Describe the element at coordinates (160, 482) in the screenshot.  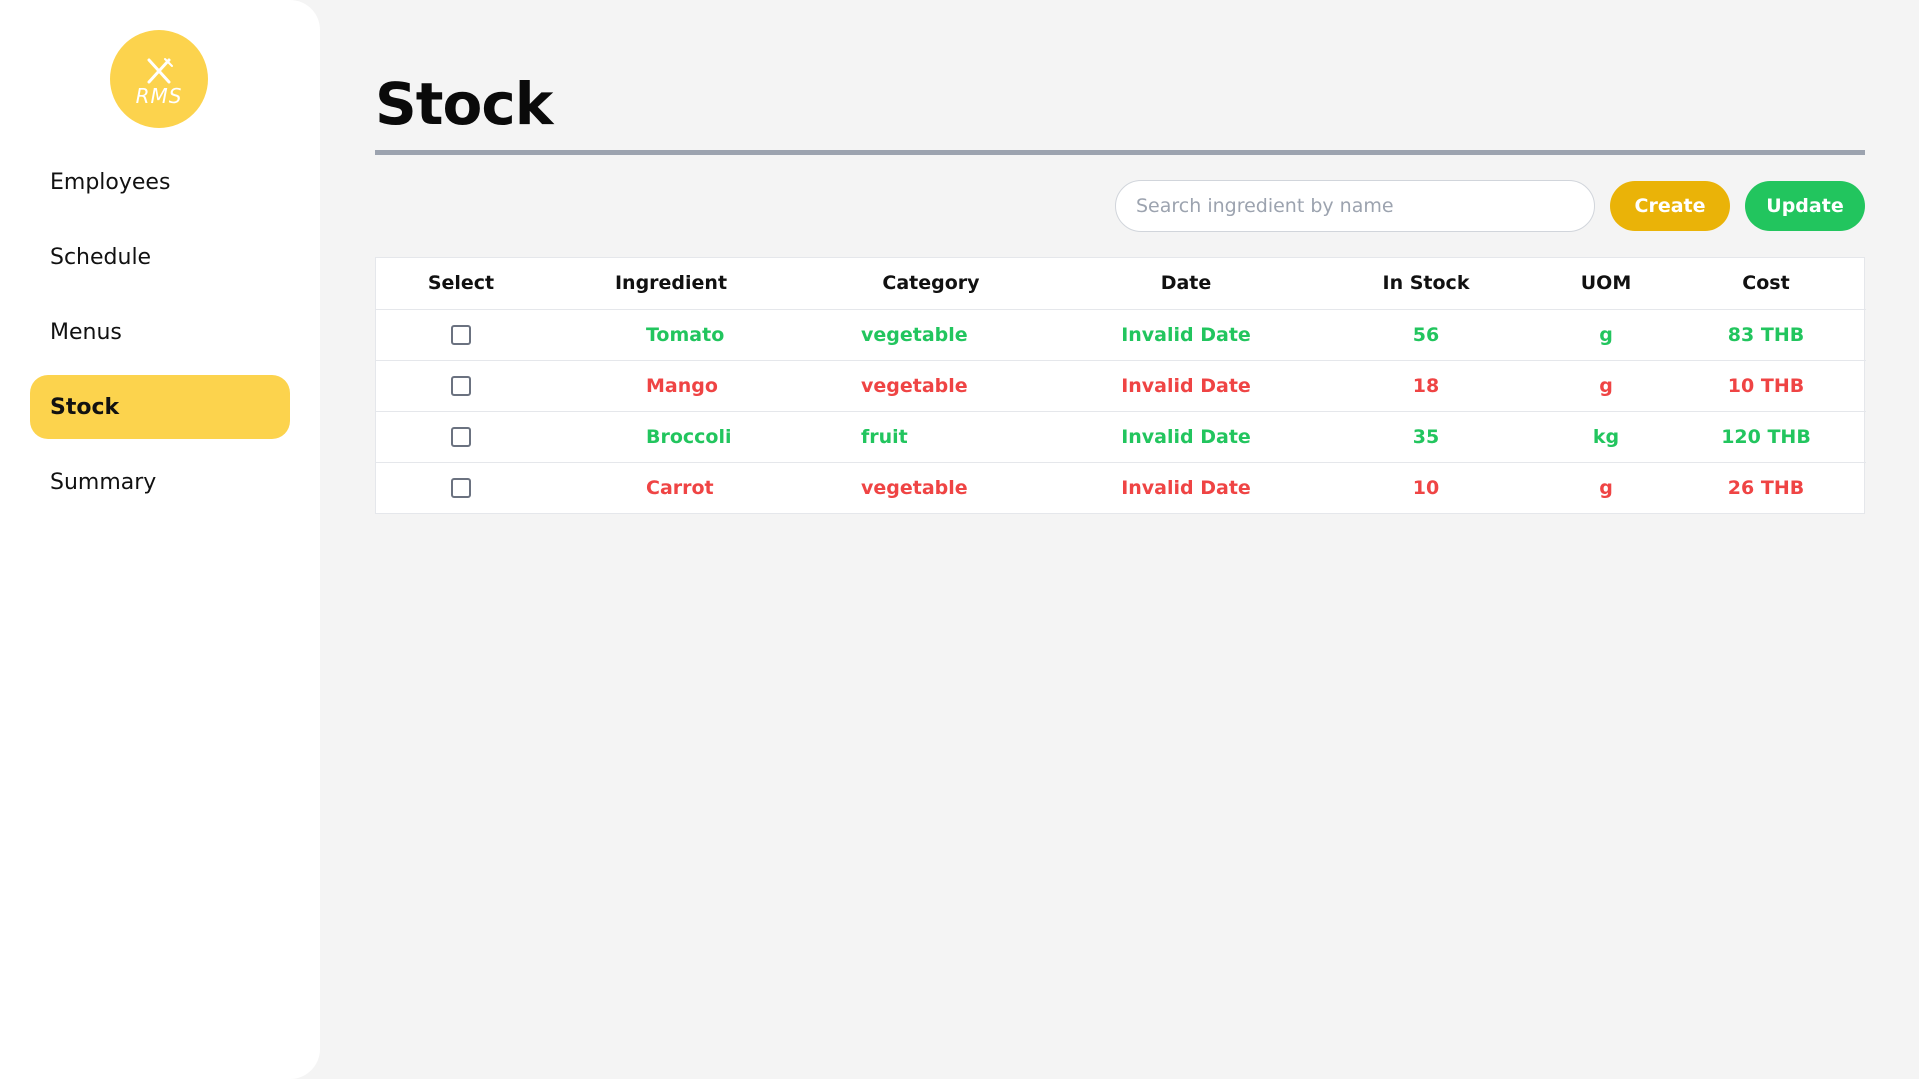
I see `sidebar-item-summary: Summary` at that location.